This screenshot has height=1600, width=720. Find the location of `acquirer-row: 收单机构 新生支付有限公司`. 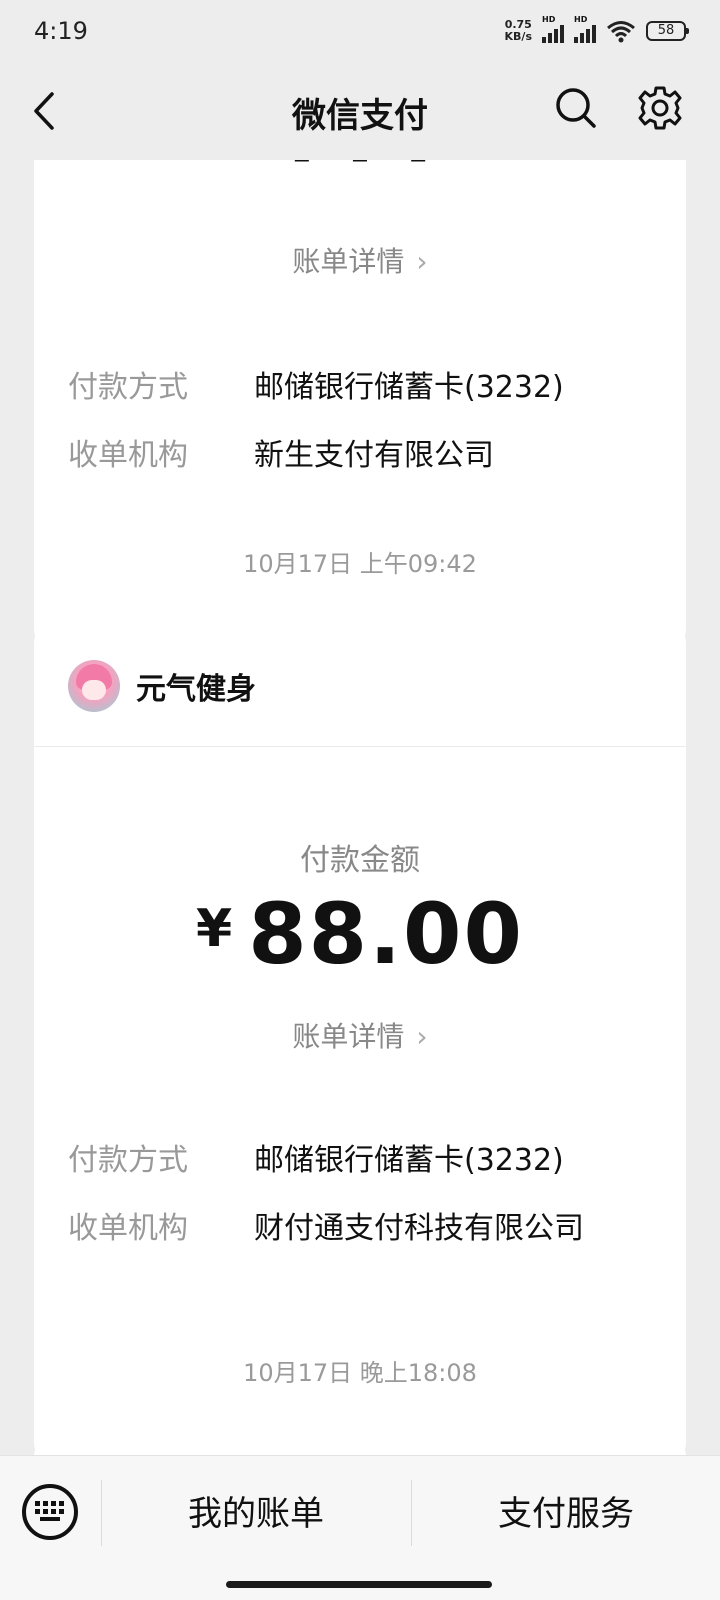

acquirer-row: 收单机构 新生支付有限公司 is located at coordinates (367, 452).